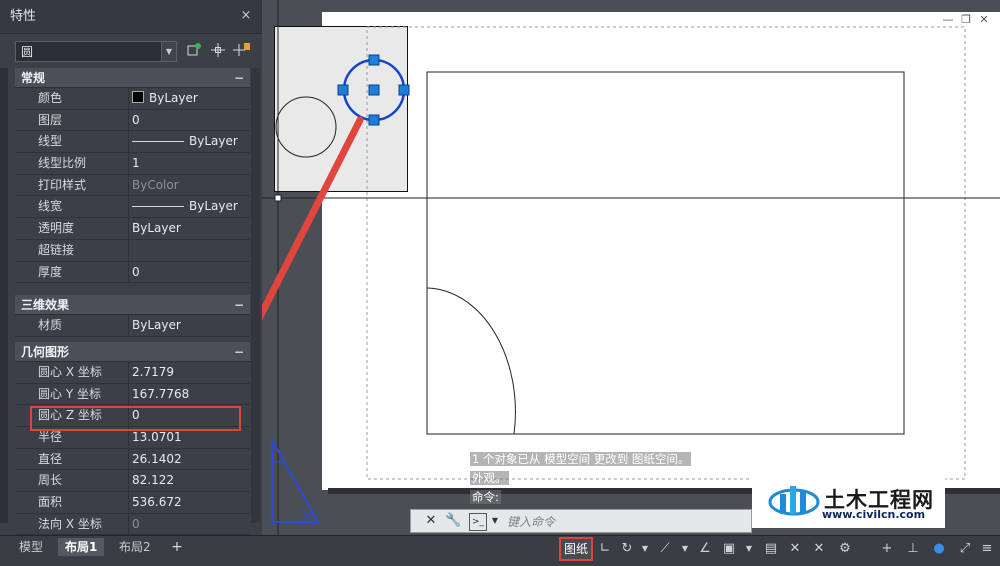 The image size is (1000, 566). What do you see at coordinates (81, 547) in the screenshot?
I see `tab-layout1: 布局1` at bounding box center [81, 547].